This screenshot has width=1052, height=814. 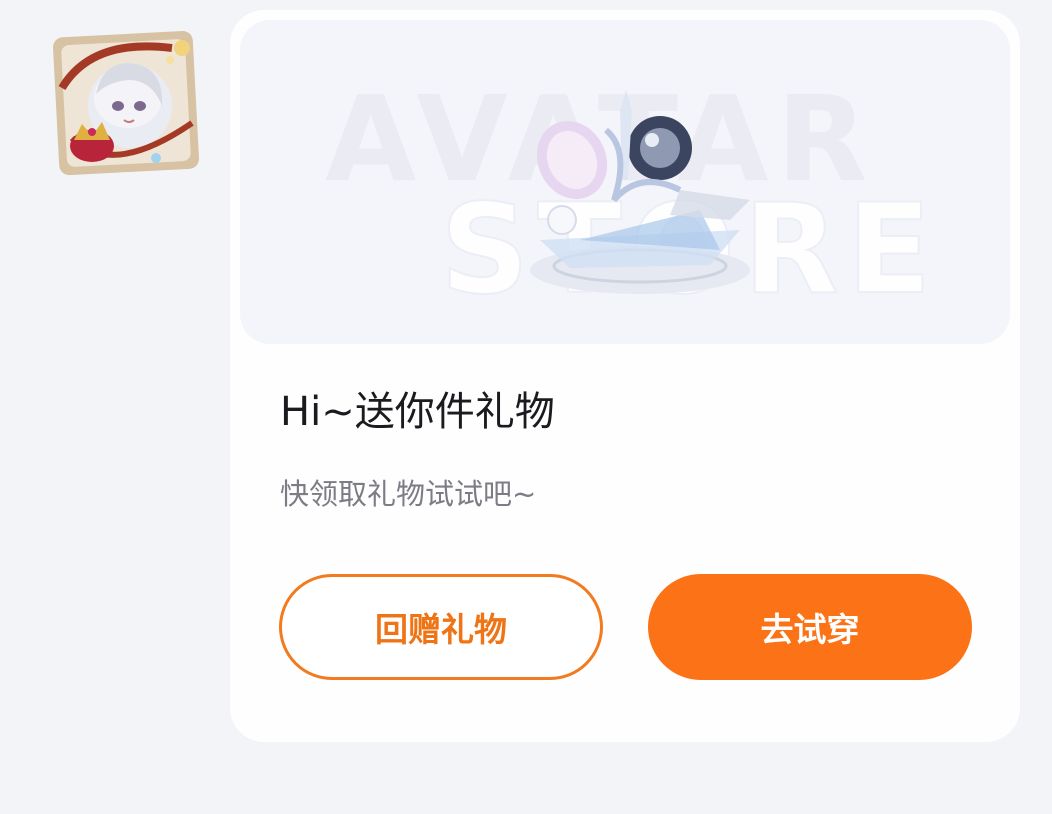 What do you see at coordinates (408, 494) in the screenshot?
I see `gift-subtitle: 快领取礼物试试吧~` at bounding box center [408, 494].